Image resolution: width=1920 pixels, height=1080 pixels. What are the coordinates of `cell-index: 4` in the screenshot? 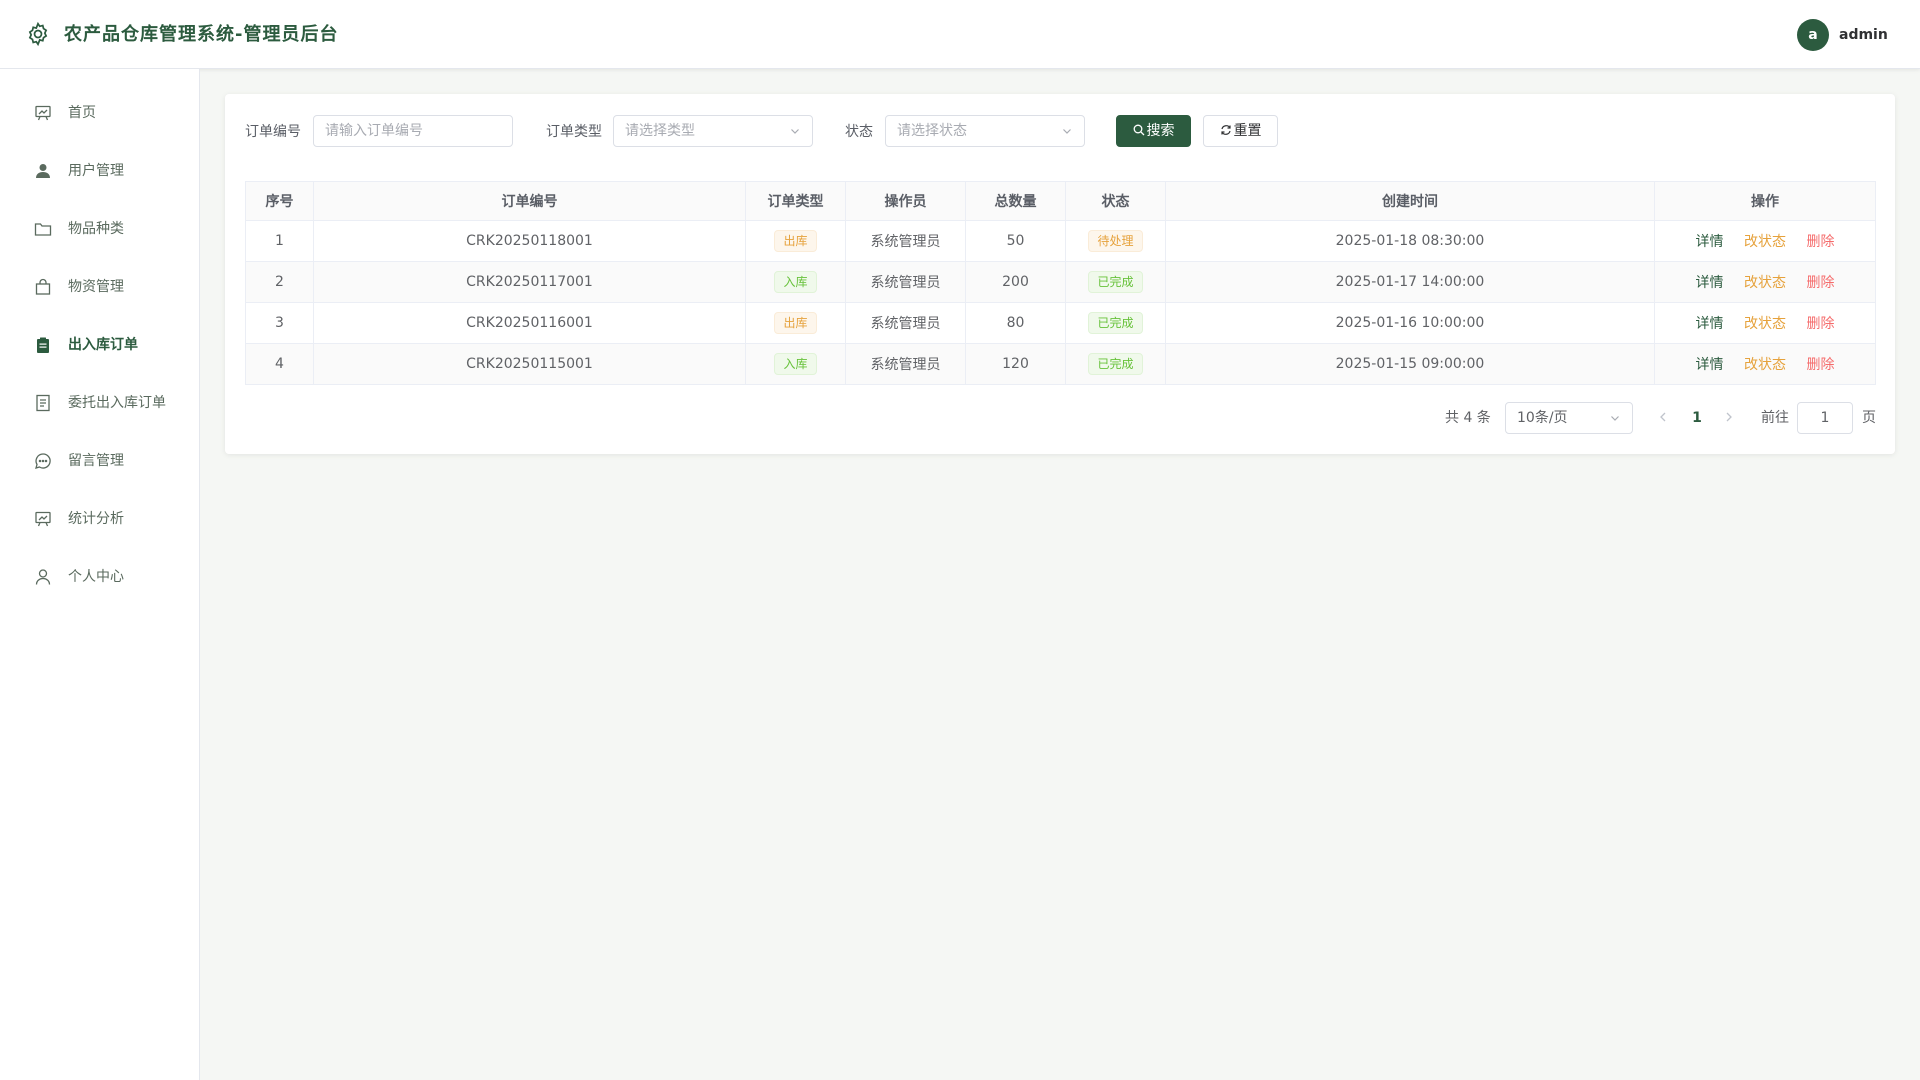 It's located at (279, 364).